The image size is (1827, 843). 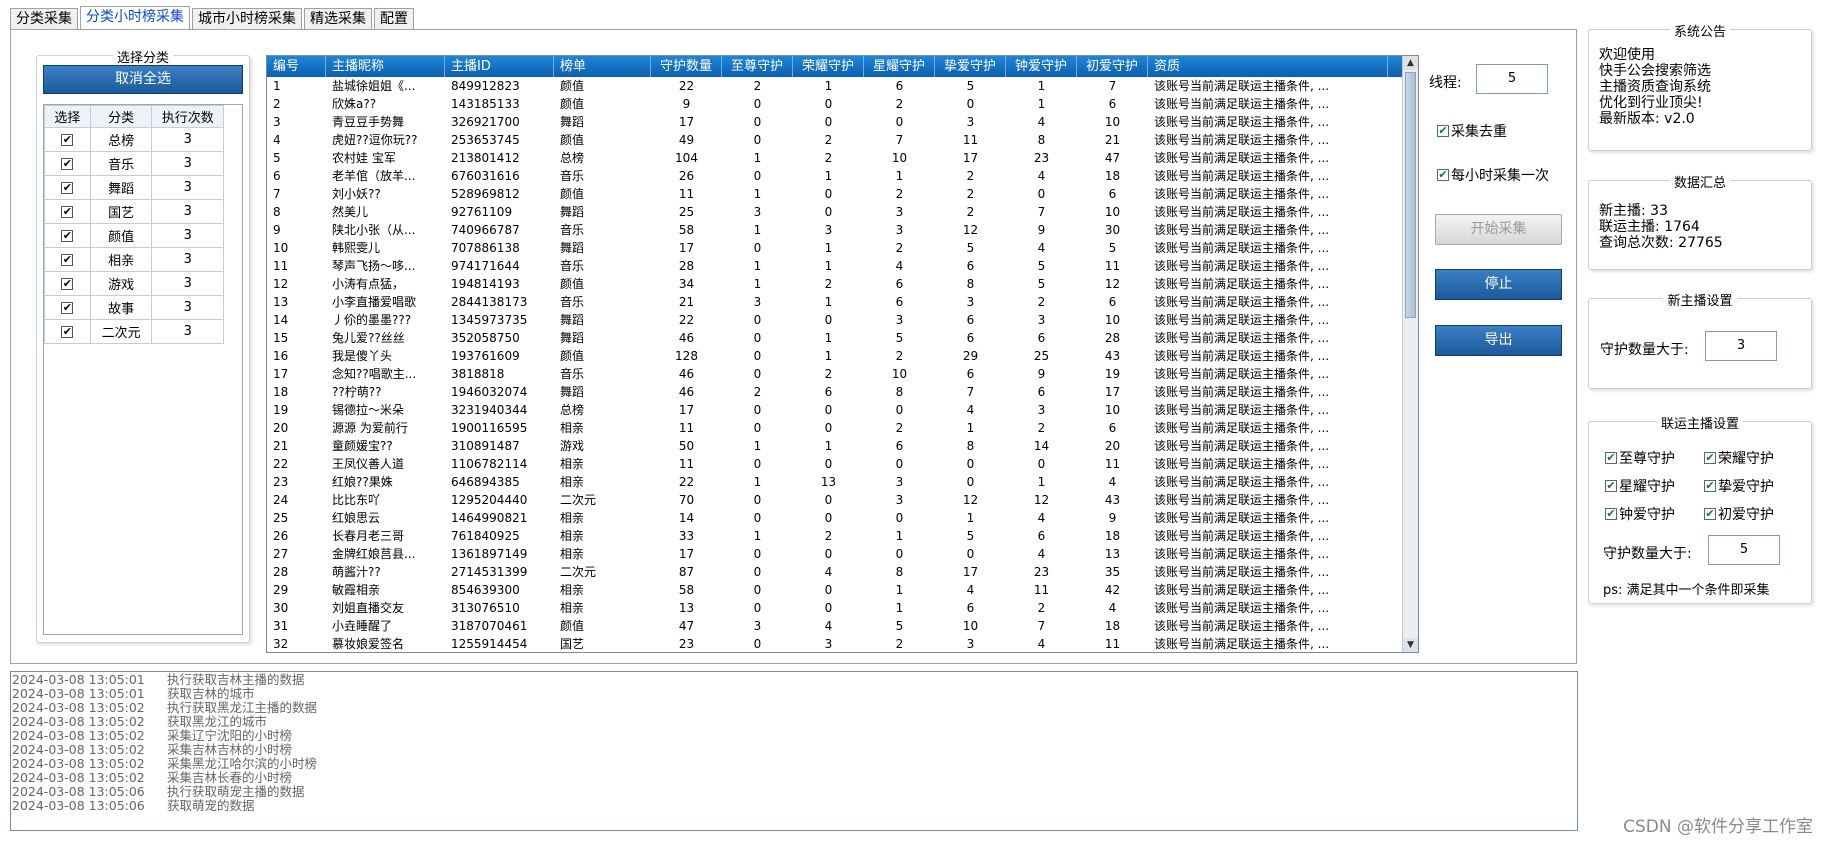 What do you see at coordinates (1410, 354) in the screenshot?
I see `grid-scrollbar: ▲ ▼` at bounding box center [1410, 354].